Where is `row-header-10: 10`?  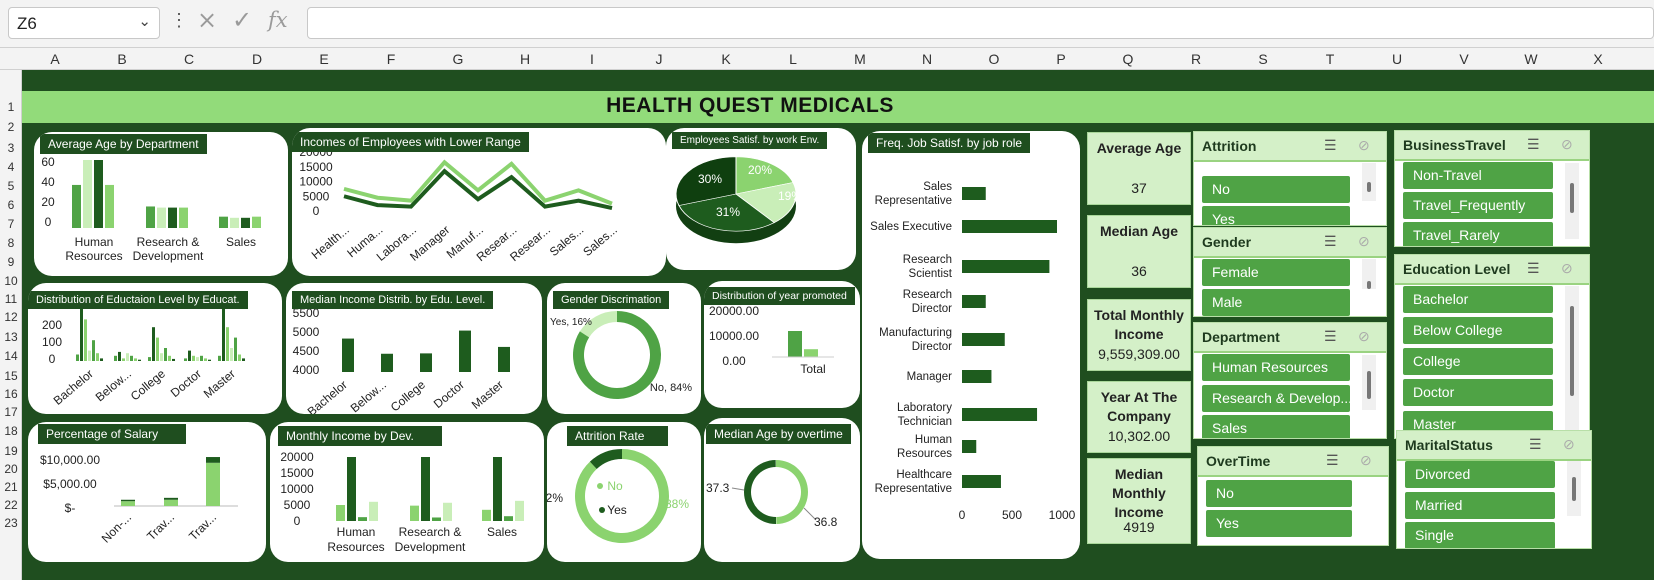 row-header-10: 10 is located at coordinates (11, 281).